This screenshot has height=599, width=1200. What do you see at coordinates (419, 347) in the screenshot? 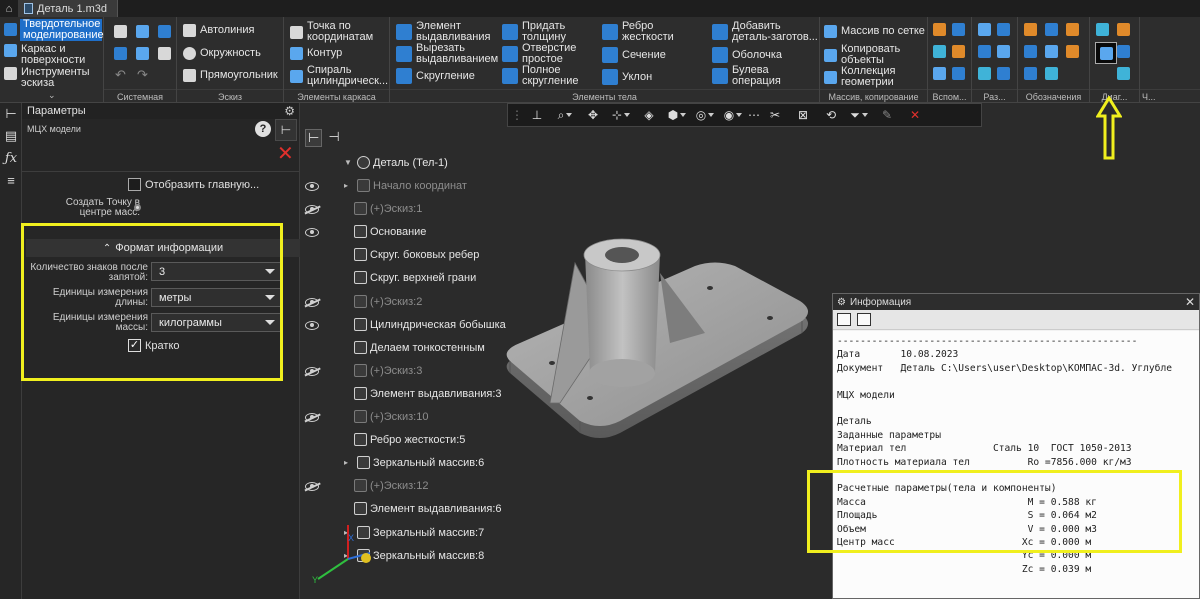
I see `tree-node: Делаем тонкостенным` at bounding box center [419, 347].